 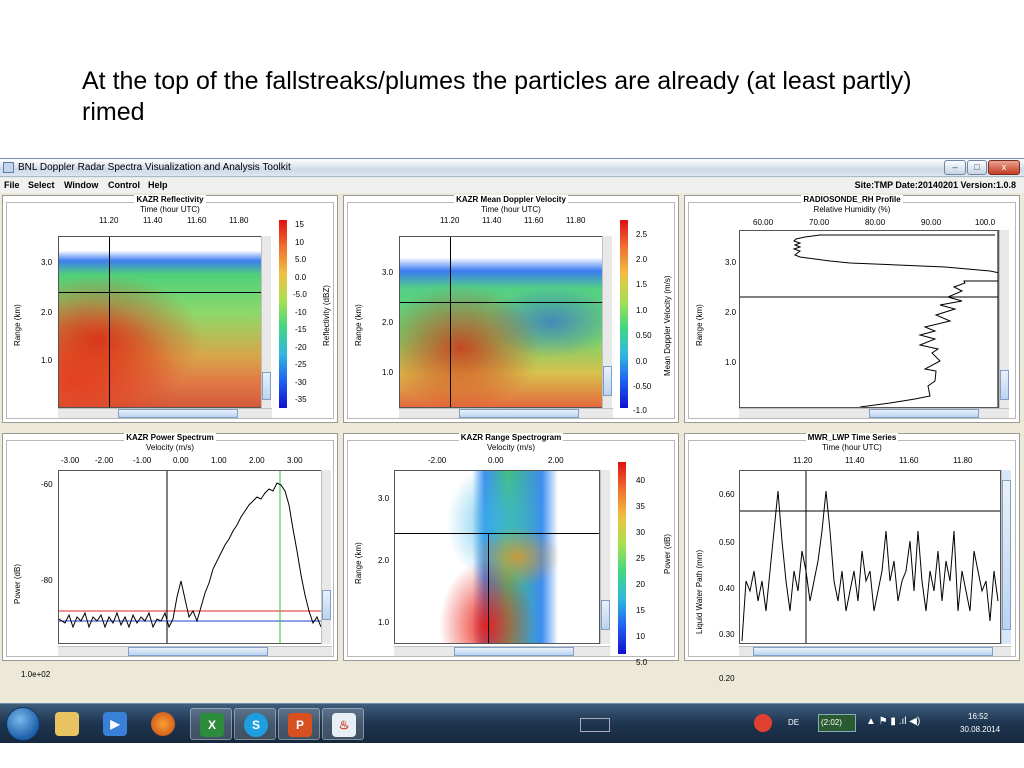 What do you see at coordinates (497, 557) in the screenshot?
I see `range-spectrogram-plot` at bounding box center [497, 557].